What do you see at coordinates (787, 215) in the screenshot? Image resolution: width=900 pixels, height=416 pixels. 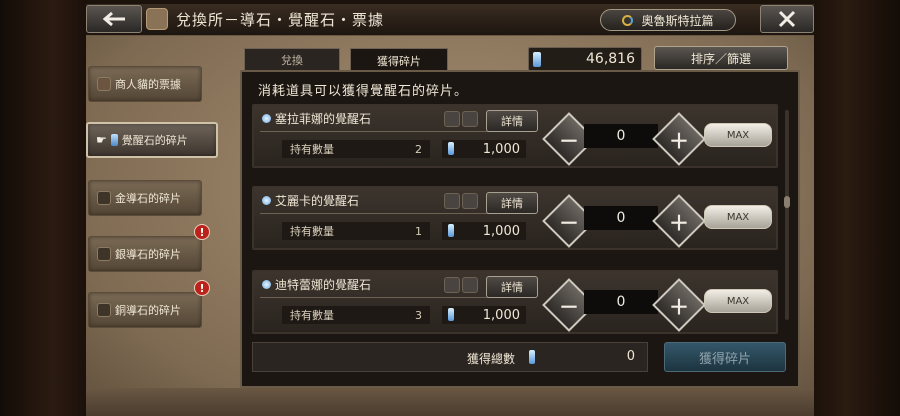 I see `scrollbar` at bounding box center [787, 215].